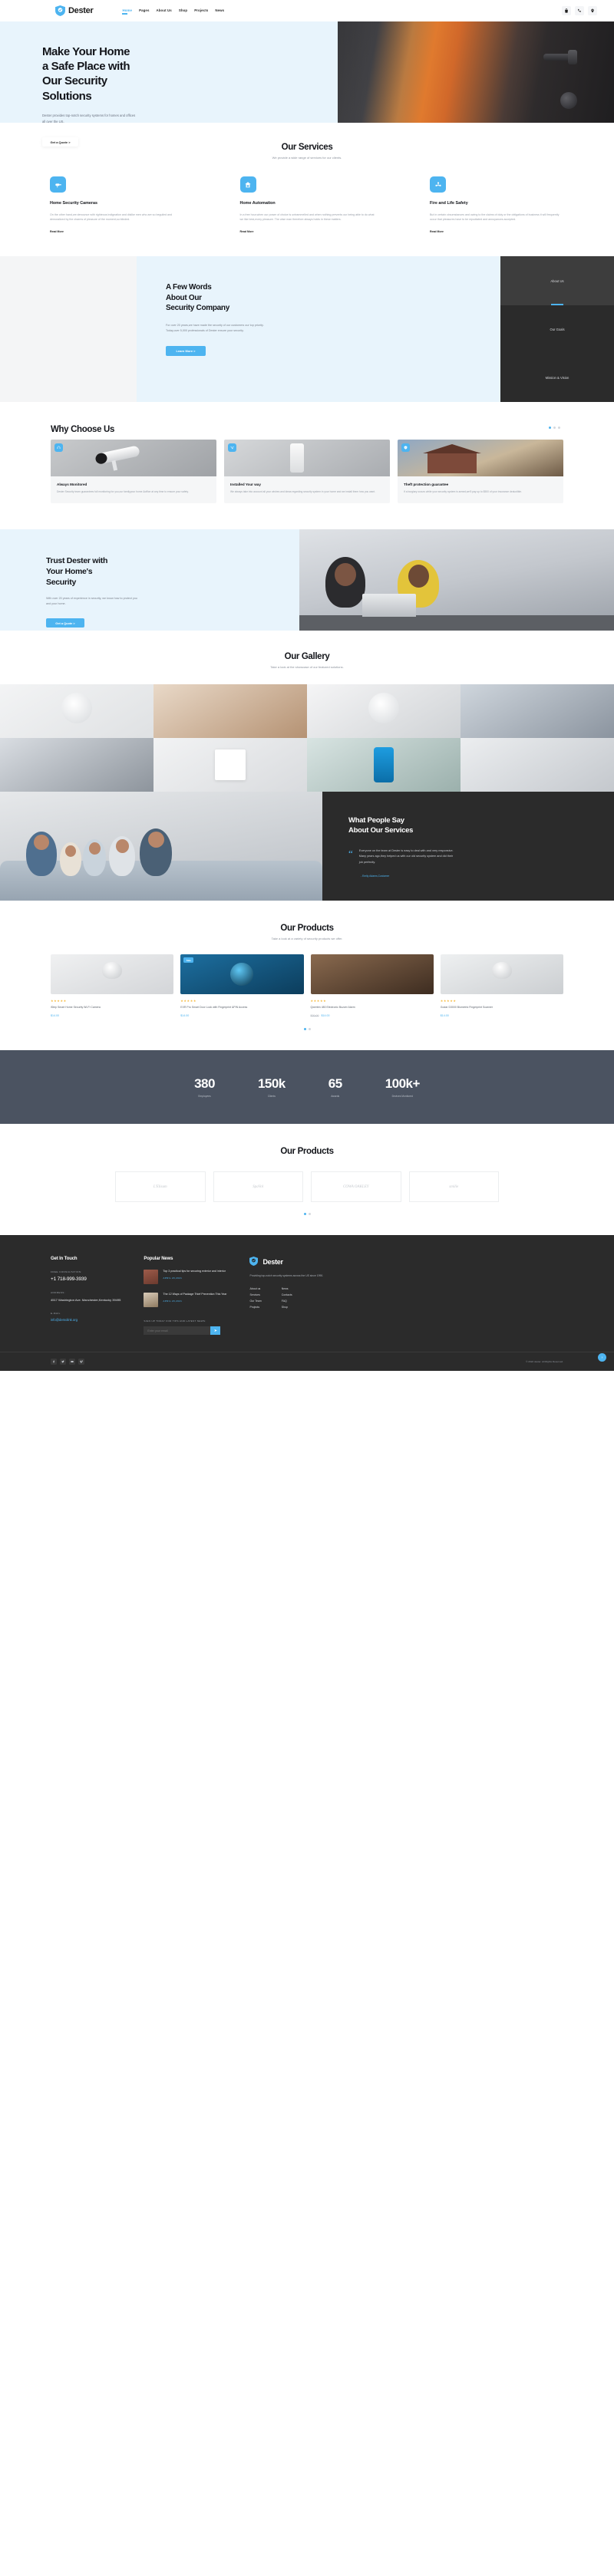  What do you see at coordinates (287, 1288) in the screenshot?
I see `footer-link: News` at bounding box center [287, 1288].